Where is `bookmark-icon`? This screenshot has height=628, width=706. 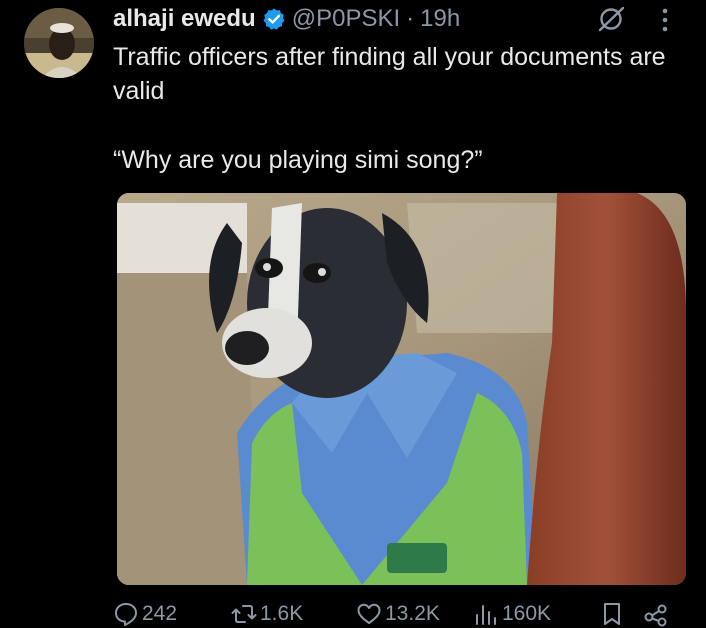
bookmark-icon is located at coordinates (612, 614).